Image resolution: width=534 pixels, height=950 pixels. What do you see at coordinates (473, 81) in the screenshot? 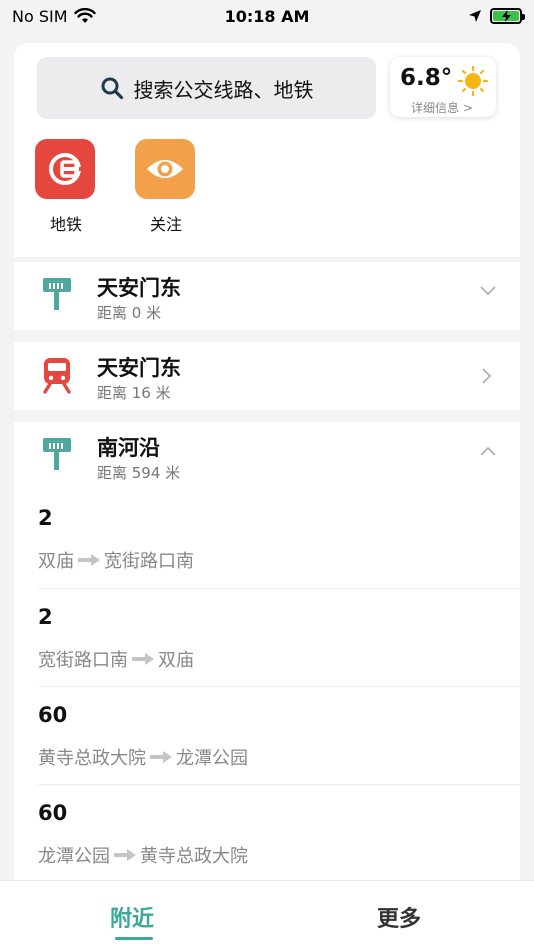
I see `sun-icon` at bounding box center [473, 81].